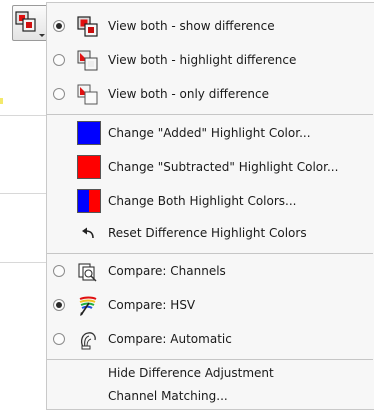 The image size is (374, 410). What do you see at coordinates (87, 272) in the screenshot?
I see `channels-icon` at bounding box center [87, 272].